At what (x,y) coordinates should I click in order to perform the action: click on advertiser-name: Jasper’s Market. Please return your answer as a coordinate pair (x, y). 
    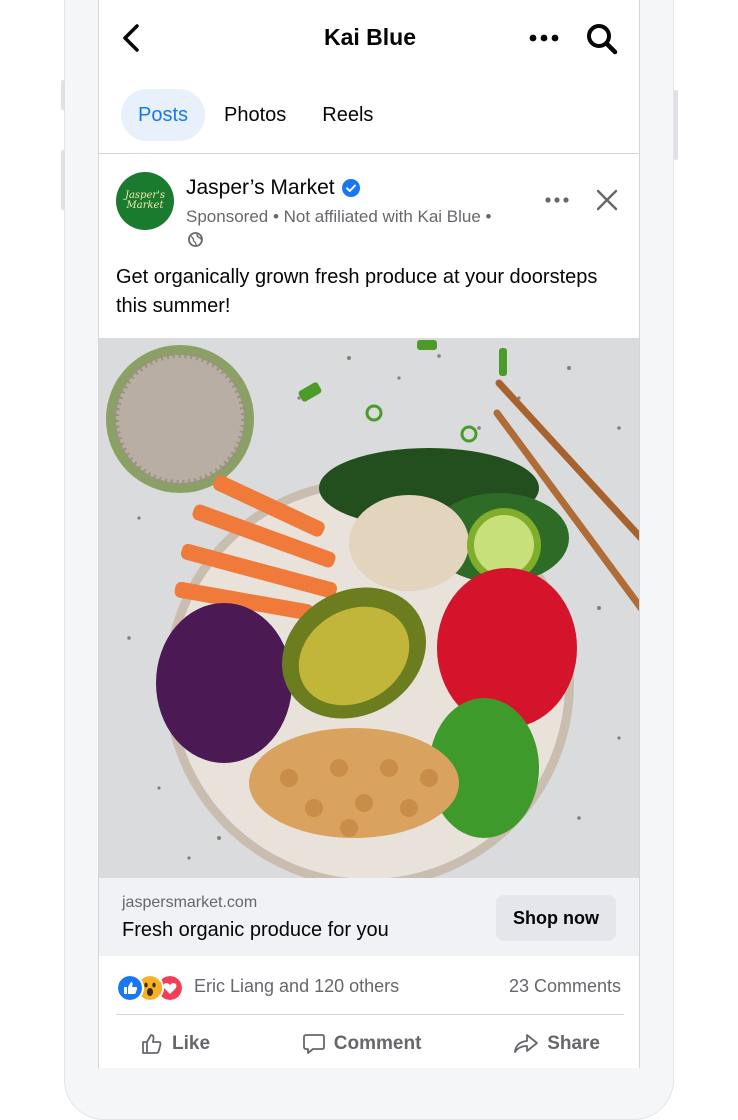
    Looking at the image, I should click on (260, 188).